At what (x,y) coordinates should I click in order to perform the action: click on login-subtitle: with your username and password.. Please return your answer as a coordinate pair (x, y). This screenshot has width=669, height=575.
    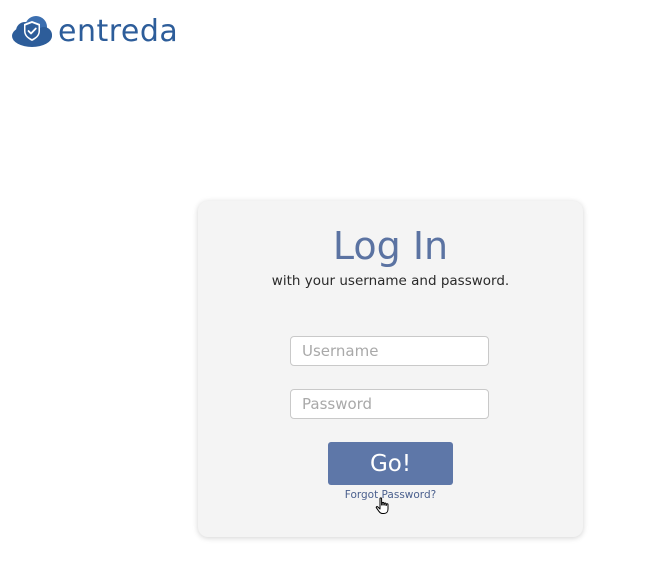
    Looking at the image, I should click on (390, 281).